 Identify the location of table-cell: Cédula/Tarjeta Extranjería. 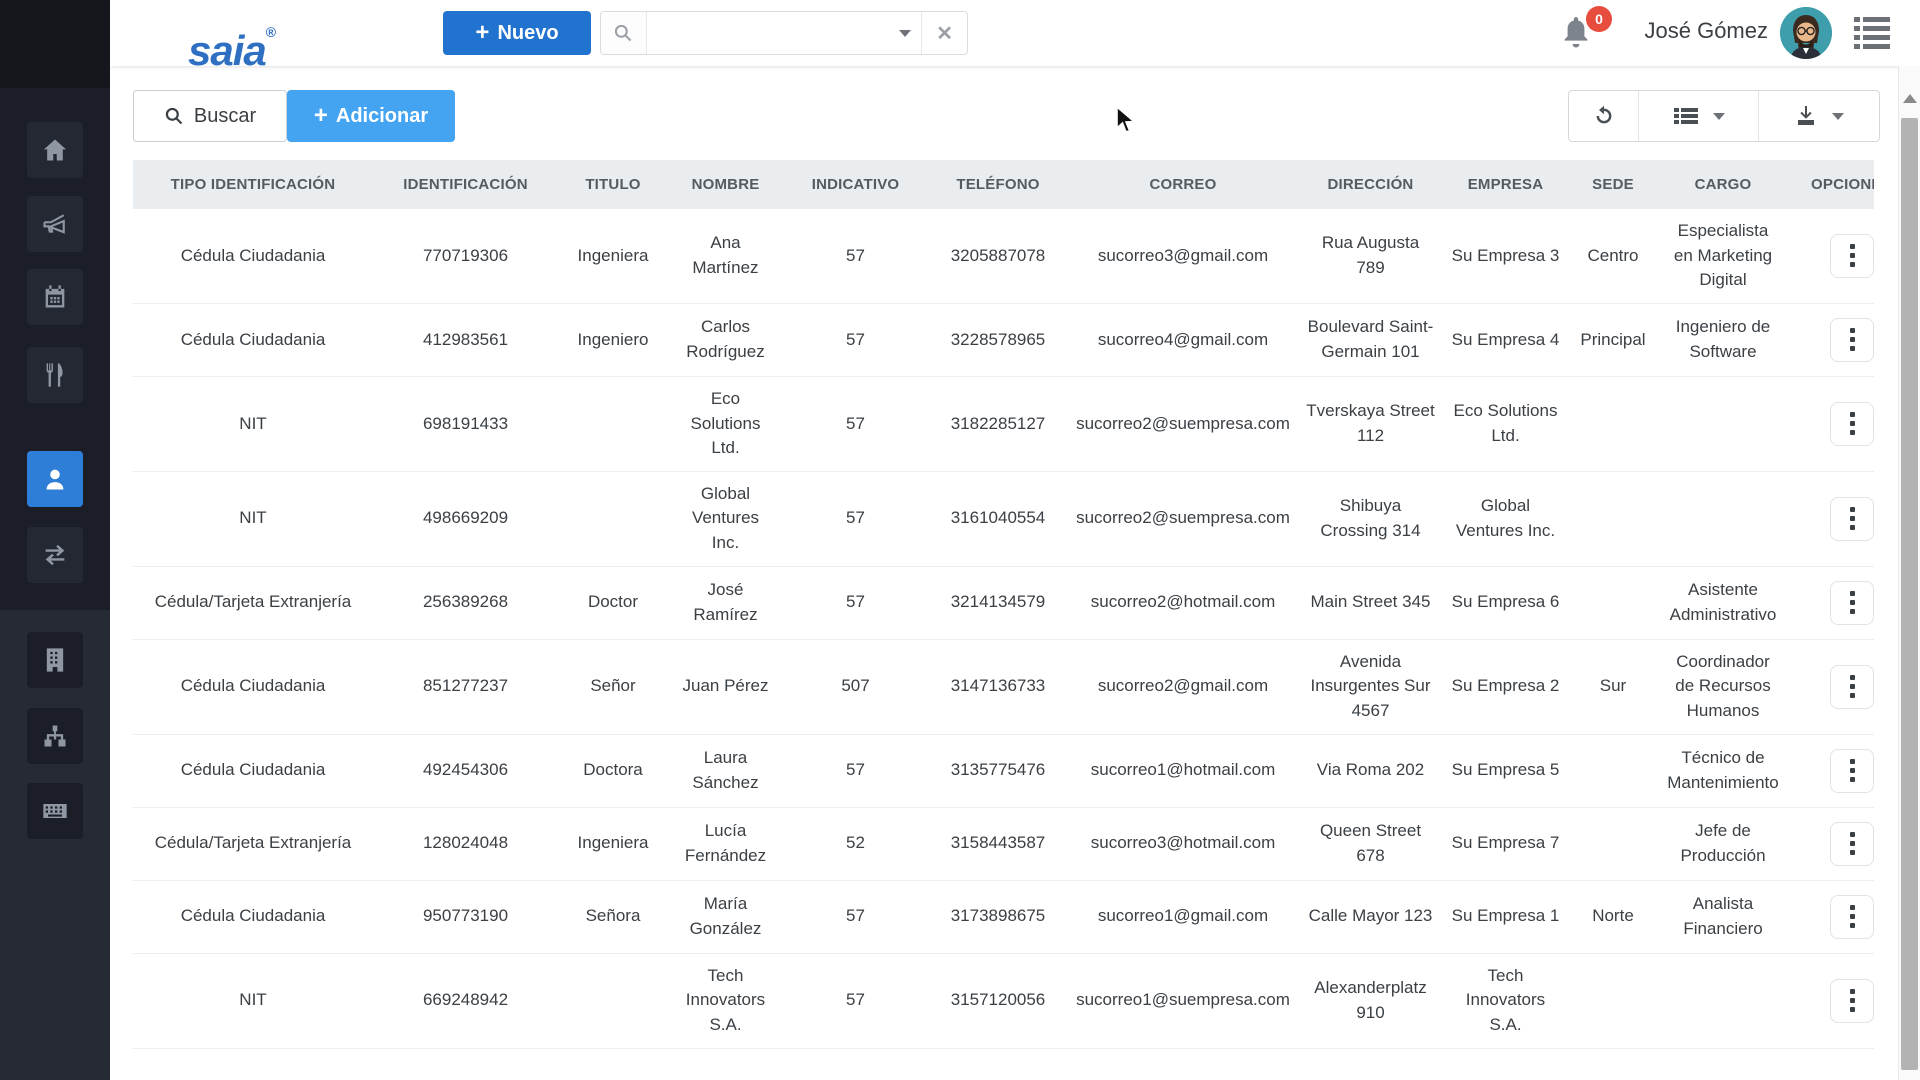
(253, 843).